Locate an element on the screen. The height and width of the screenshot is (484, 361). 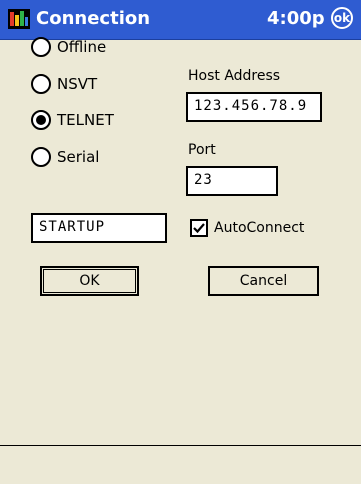
port-label: Port is located at coordinates (202, 150).